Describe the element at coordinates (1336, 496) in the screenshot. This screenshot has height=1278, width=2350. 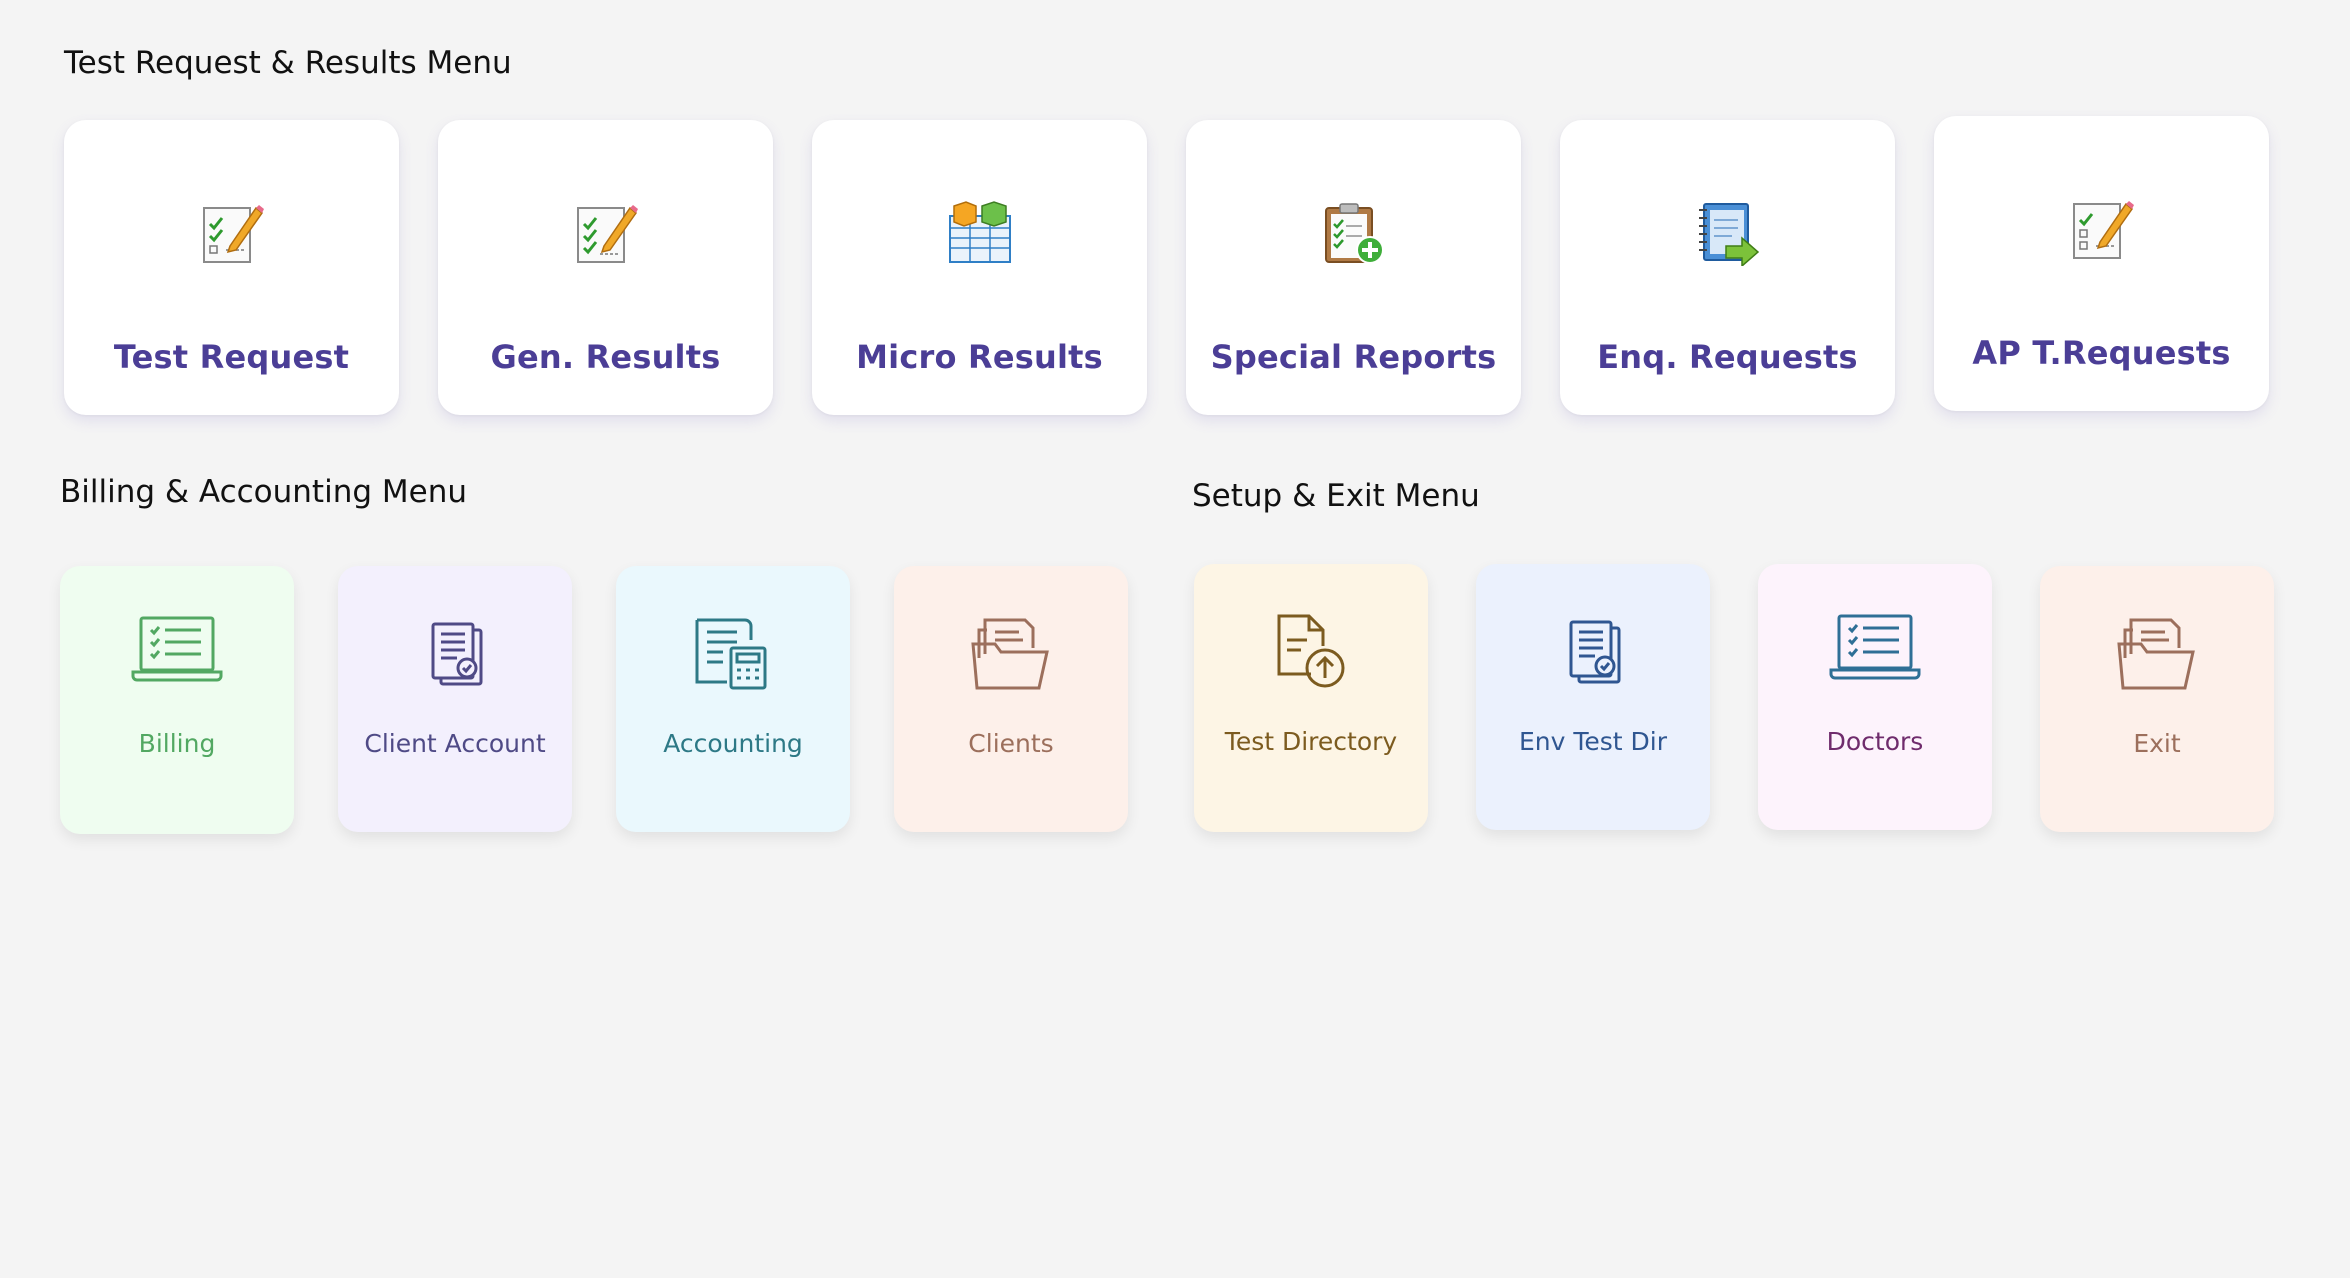
I see `section-title-setup: Setup & Exit Menu` at that location.